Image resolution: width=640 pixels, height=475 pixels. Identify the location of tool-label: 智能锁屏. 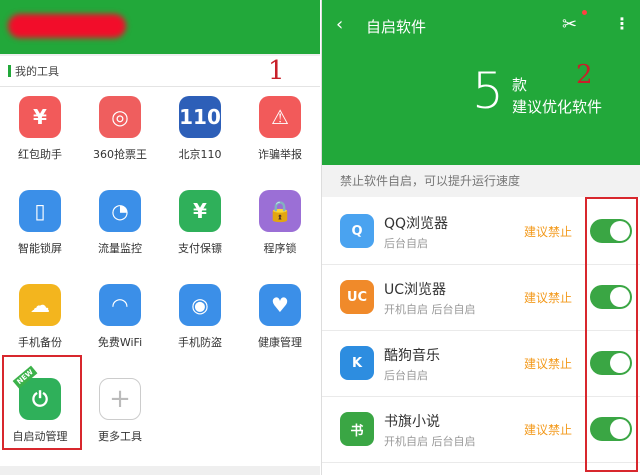
(40, 248).